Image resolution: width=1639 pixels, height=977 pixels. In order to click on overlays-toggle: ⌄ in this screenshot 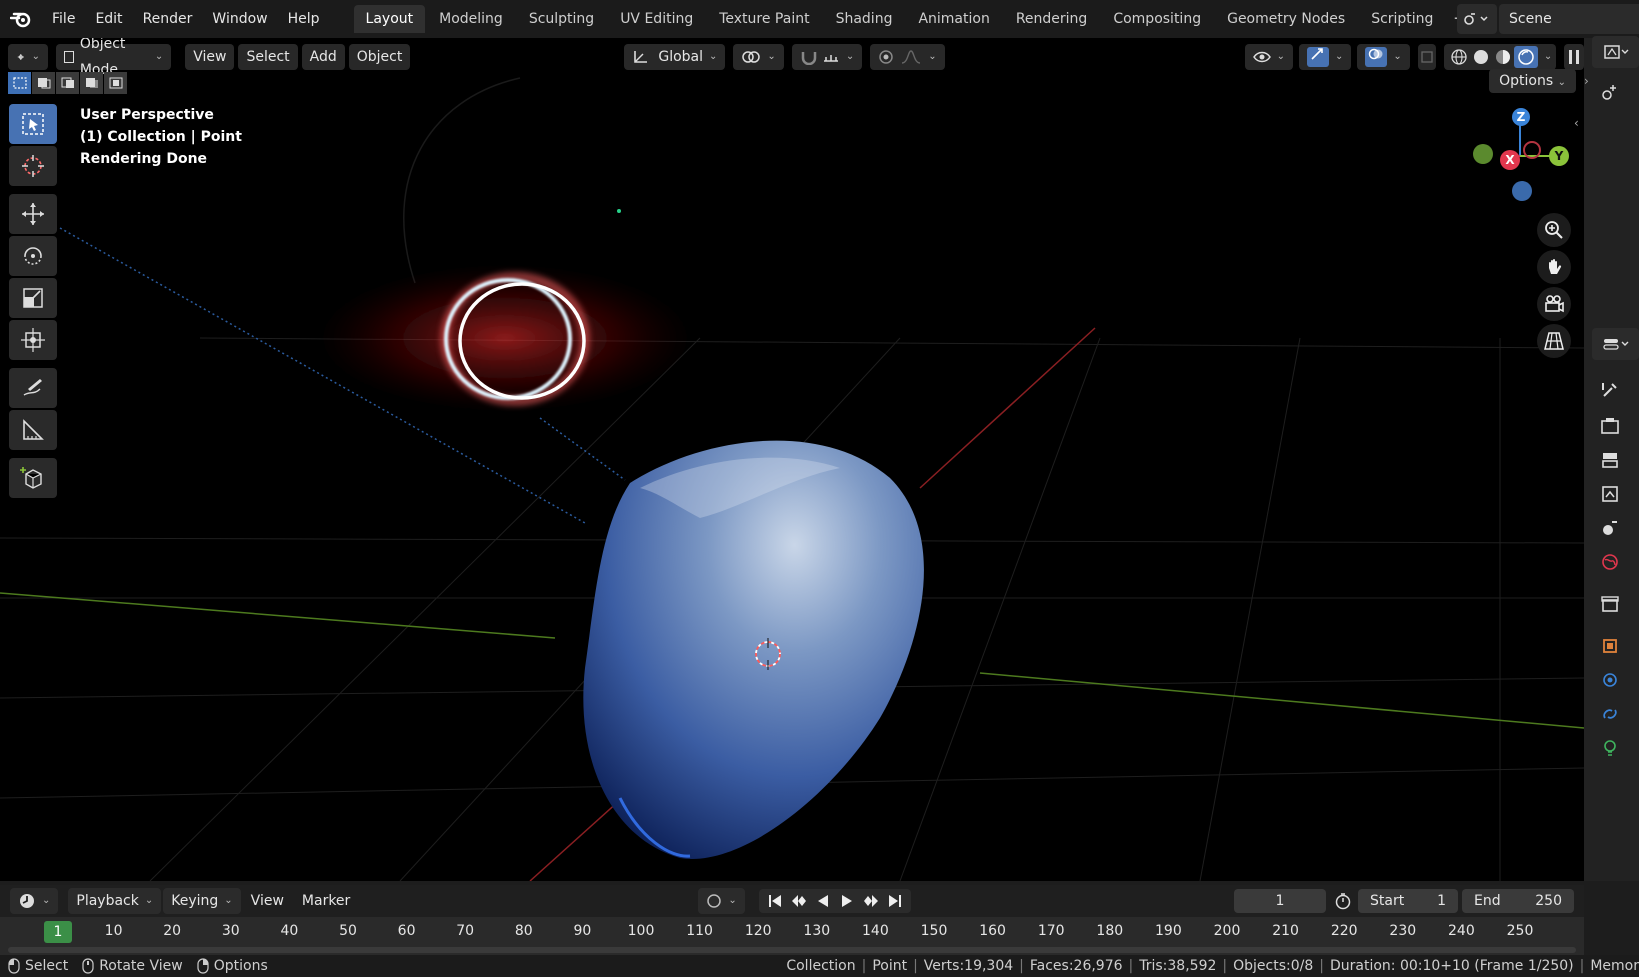, I will do `click(1383, 57)`.